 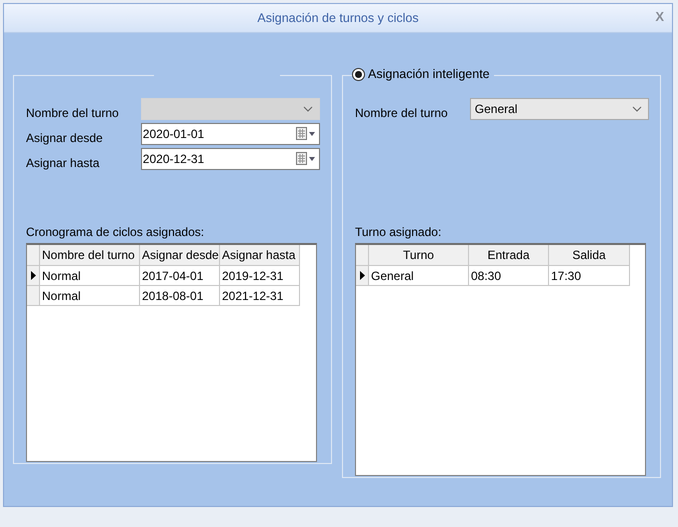 I want to click on column-header: Turno, so click(x=419, y=255).